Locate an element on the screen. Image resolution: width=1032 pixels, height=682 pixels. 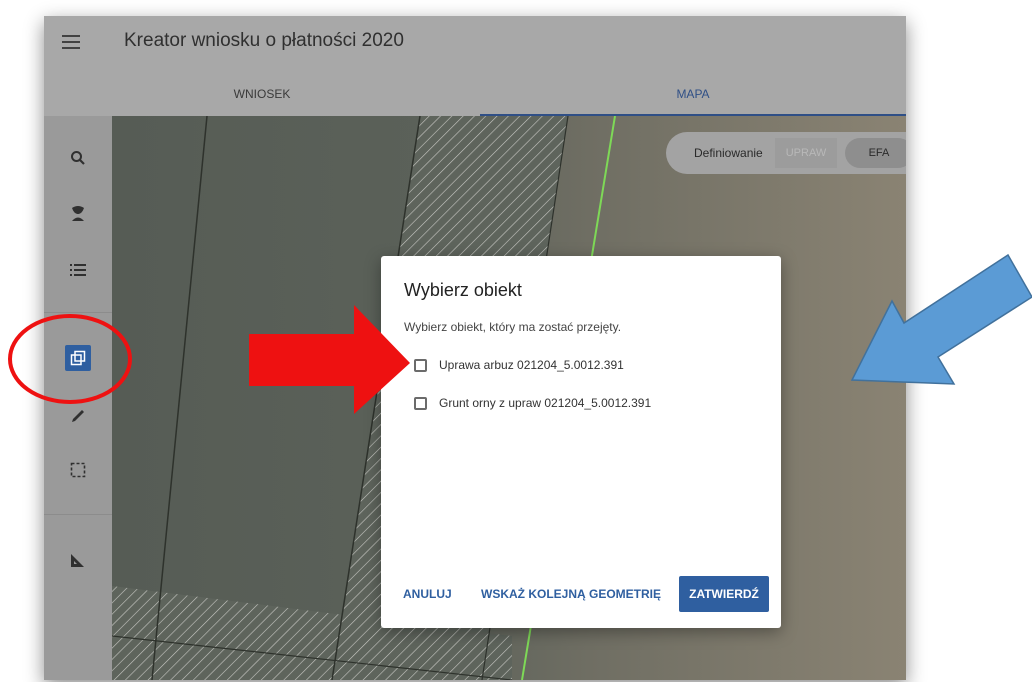
search-button is located at coordinates (78, 158).